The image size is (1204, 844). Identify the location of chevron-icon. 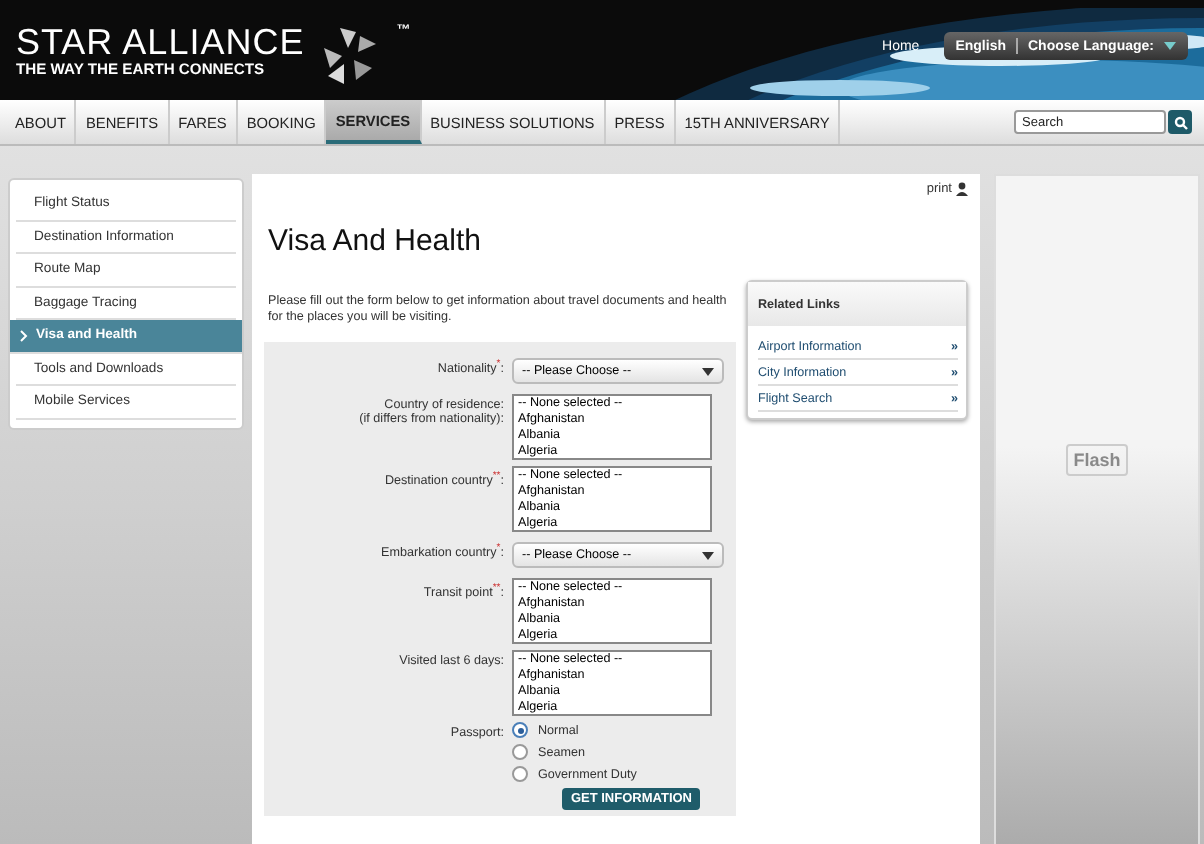
(24, 335).